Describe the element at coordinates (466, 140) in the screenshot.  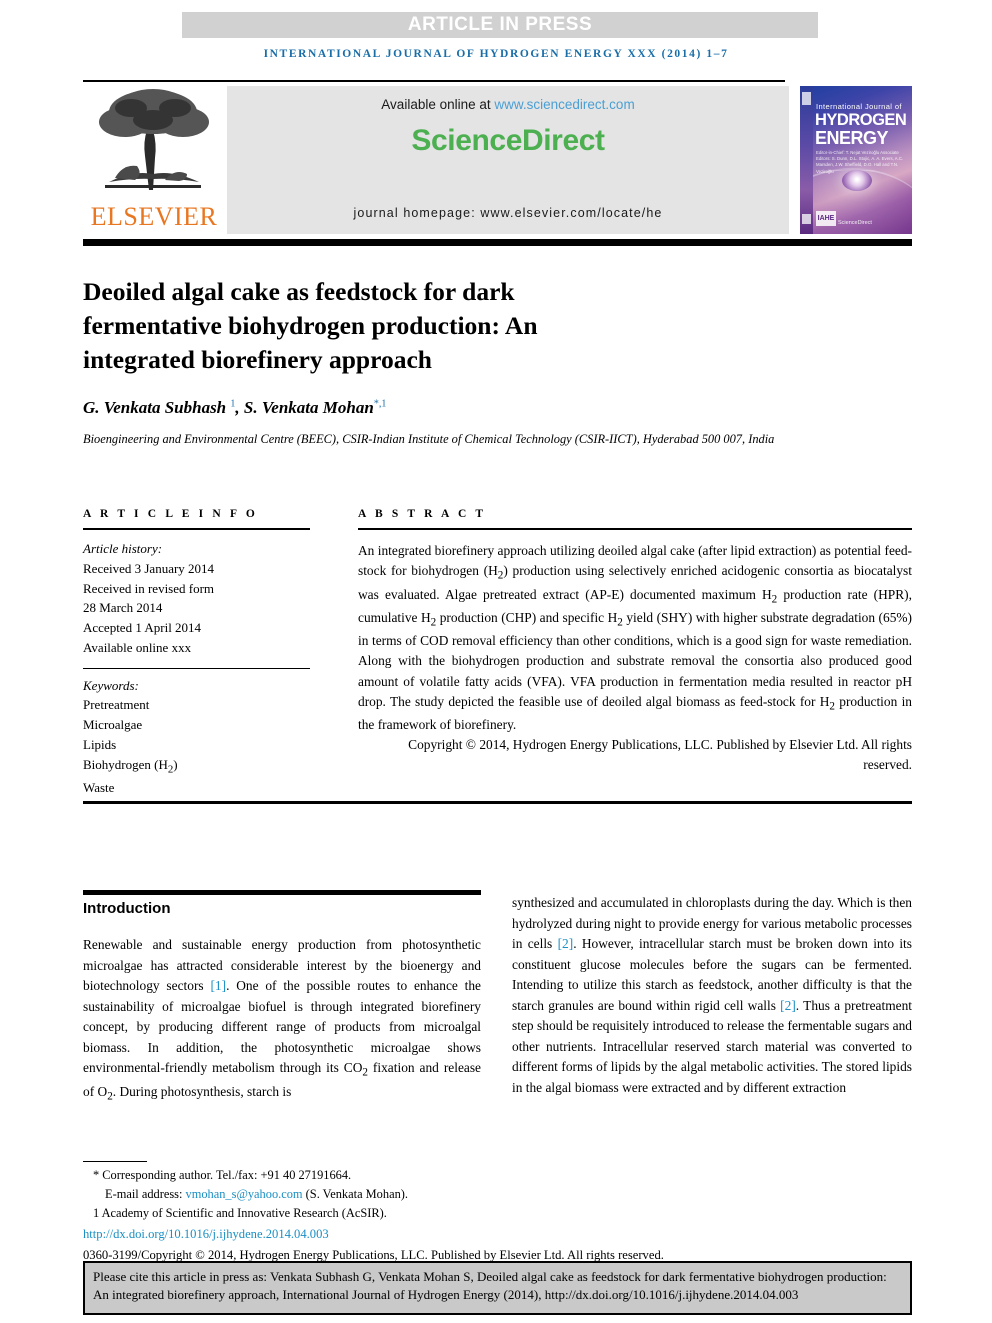
I see `sciencedirect-logo-part-a: Science` at that location.